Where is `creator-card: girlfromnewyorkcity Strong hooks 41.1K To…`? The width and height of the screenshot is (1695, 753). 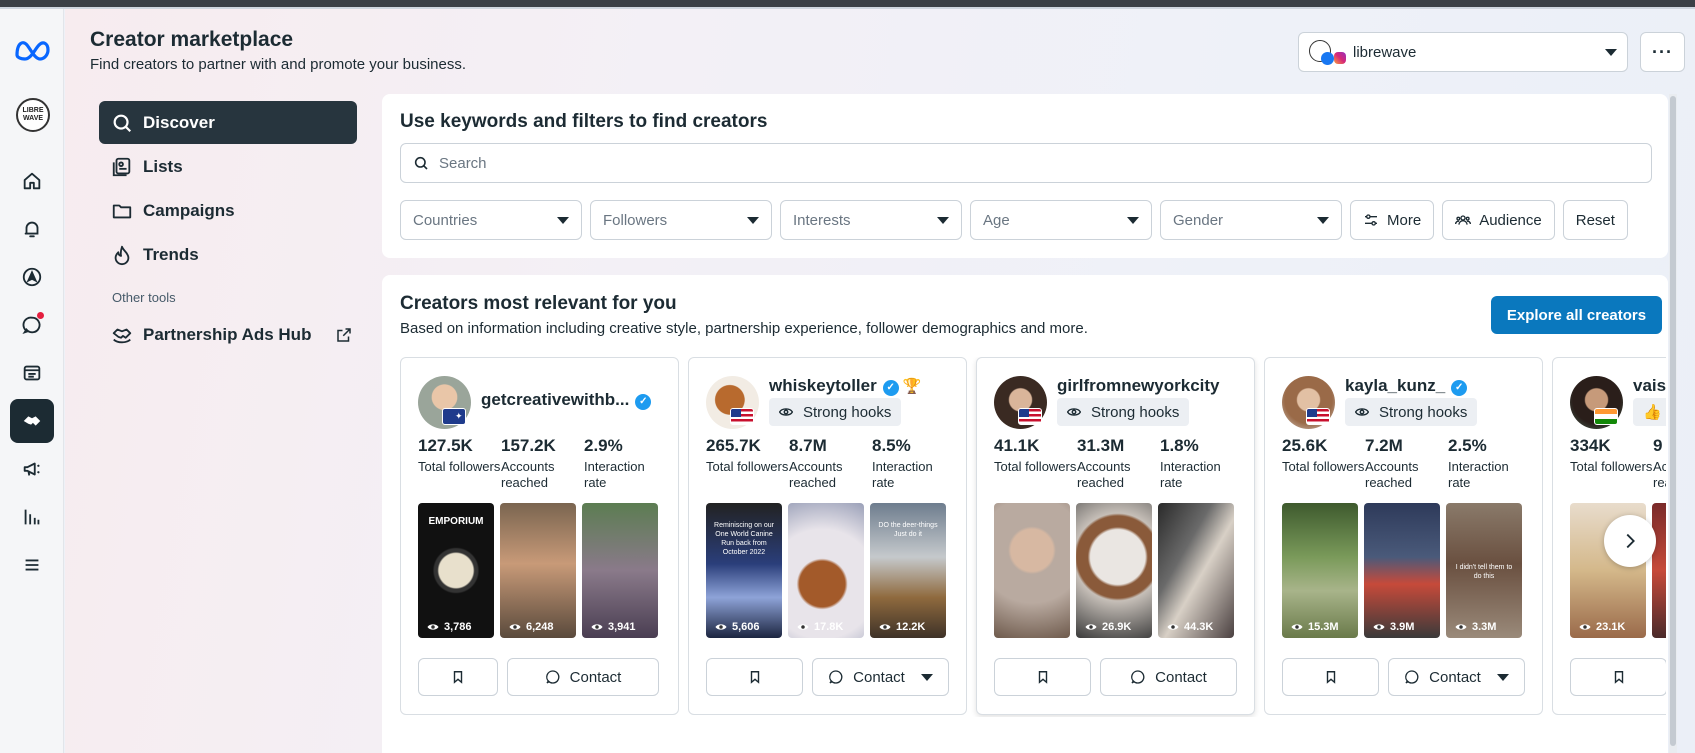 creator-card: girlfromnewyorkcity Strong hooks 41.1K To… is located at coordinates (1115, 536).